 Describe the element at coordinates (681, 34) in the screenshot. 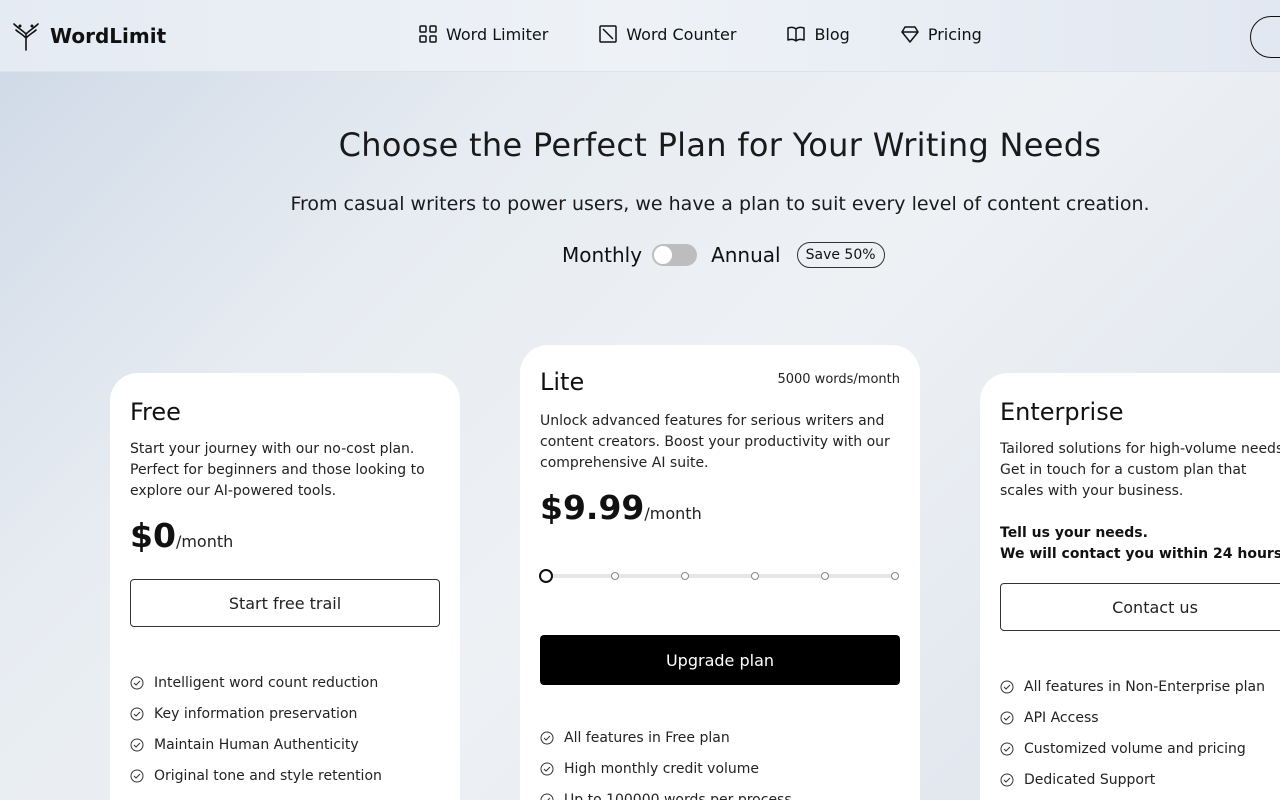

I see `nav-word-counter-label: Word Counter` at that location.